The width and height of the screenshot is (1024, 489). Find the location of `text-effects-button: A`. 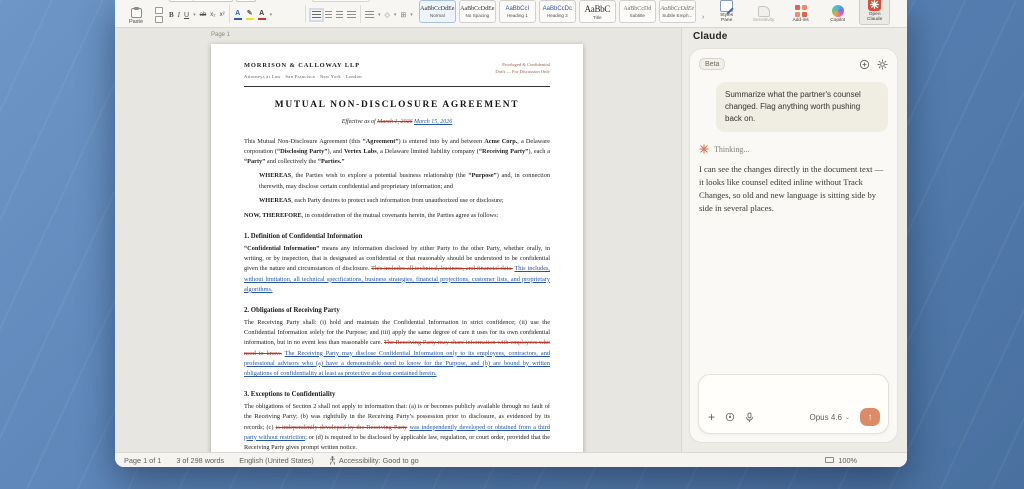

text-effects-button: A is located at coordinates (237, 15).